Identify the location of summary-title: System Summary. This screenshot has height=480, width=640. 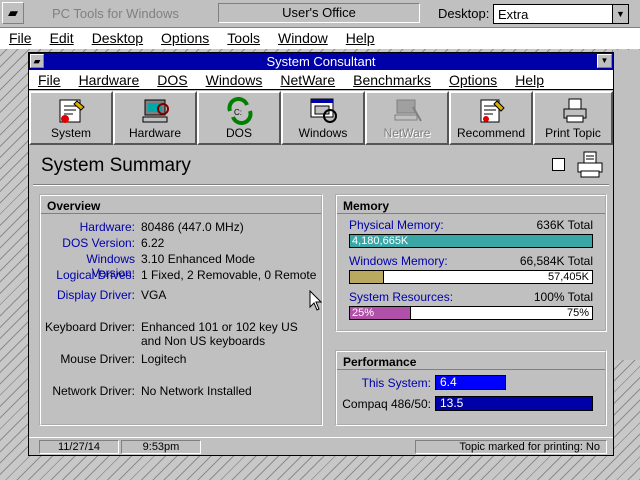
(116, 165).